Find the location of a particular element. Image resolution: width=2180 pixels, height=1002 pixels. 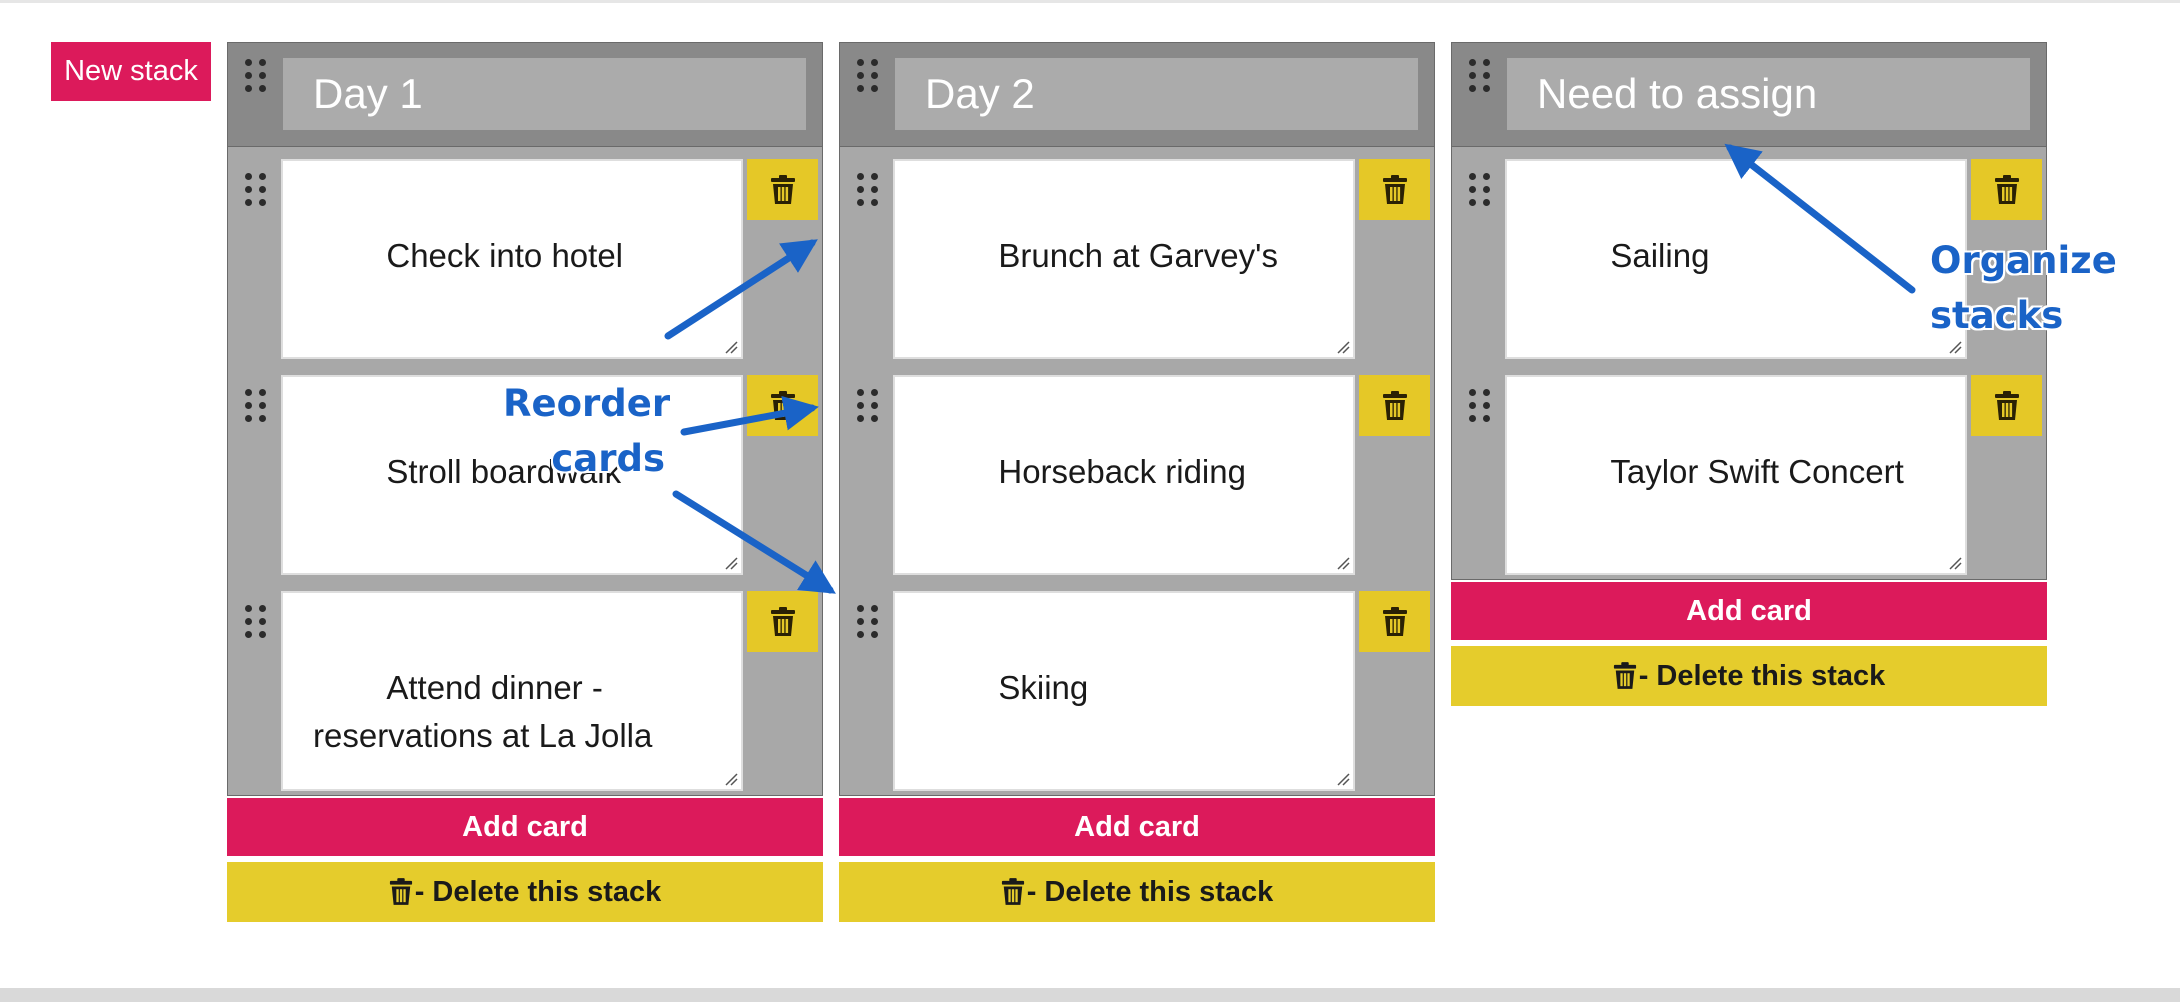

annotation-line: Organize is located at coordinates (2023, 260).